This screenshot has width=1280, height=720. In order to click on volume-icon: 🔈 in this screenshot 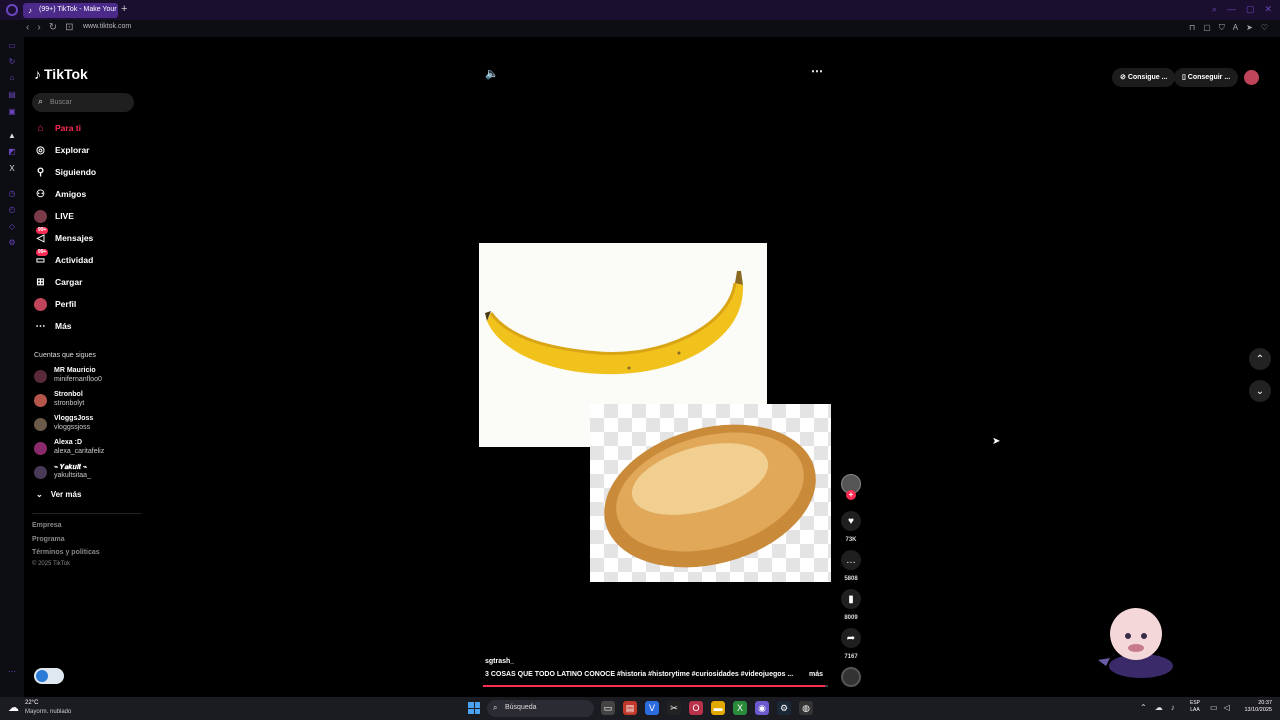, I will do `click(492, 73)`.